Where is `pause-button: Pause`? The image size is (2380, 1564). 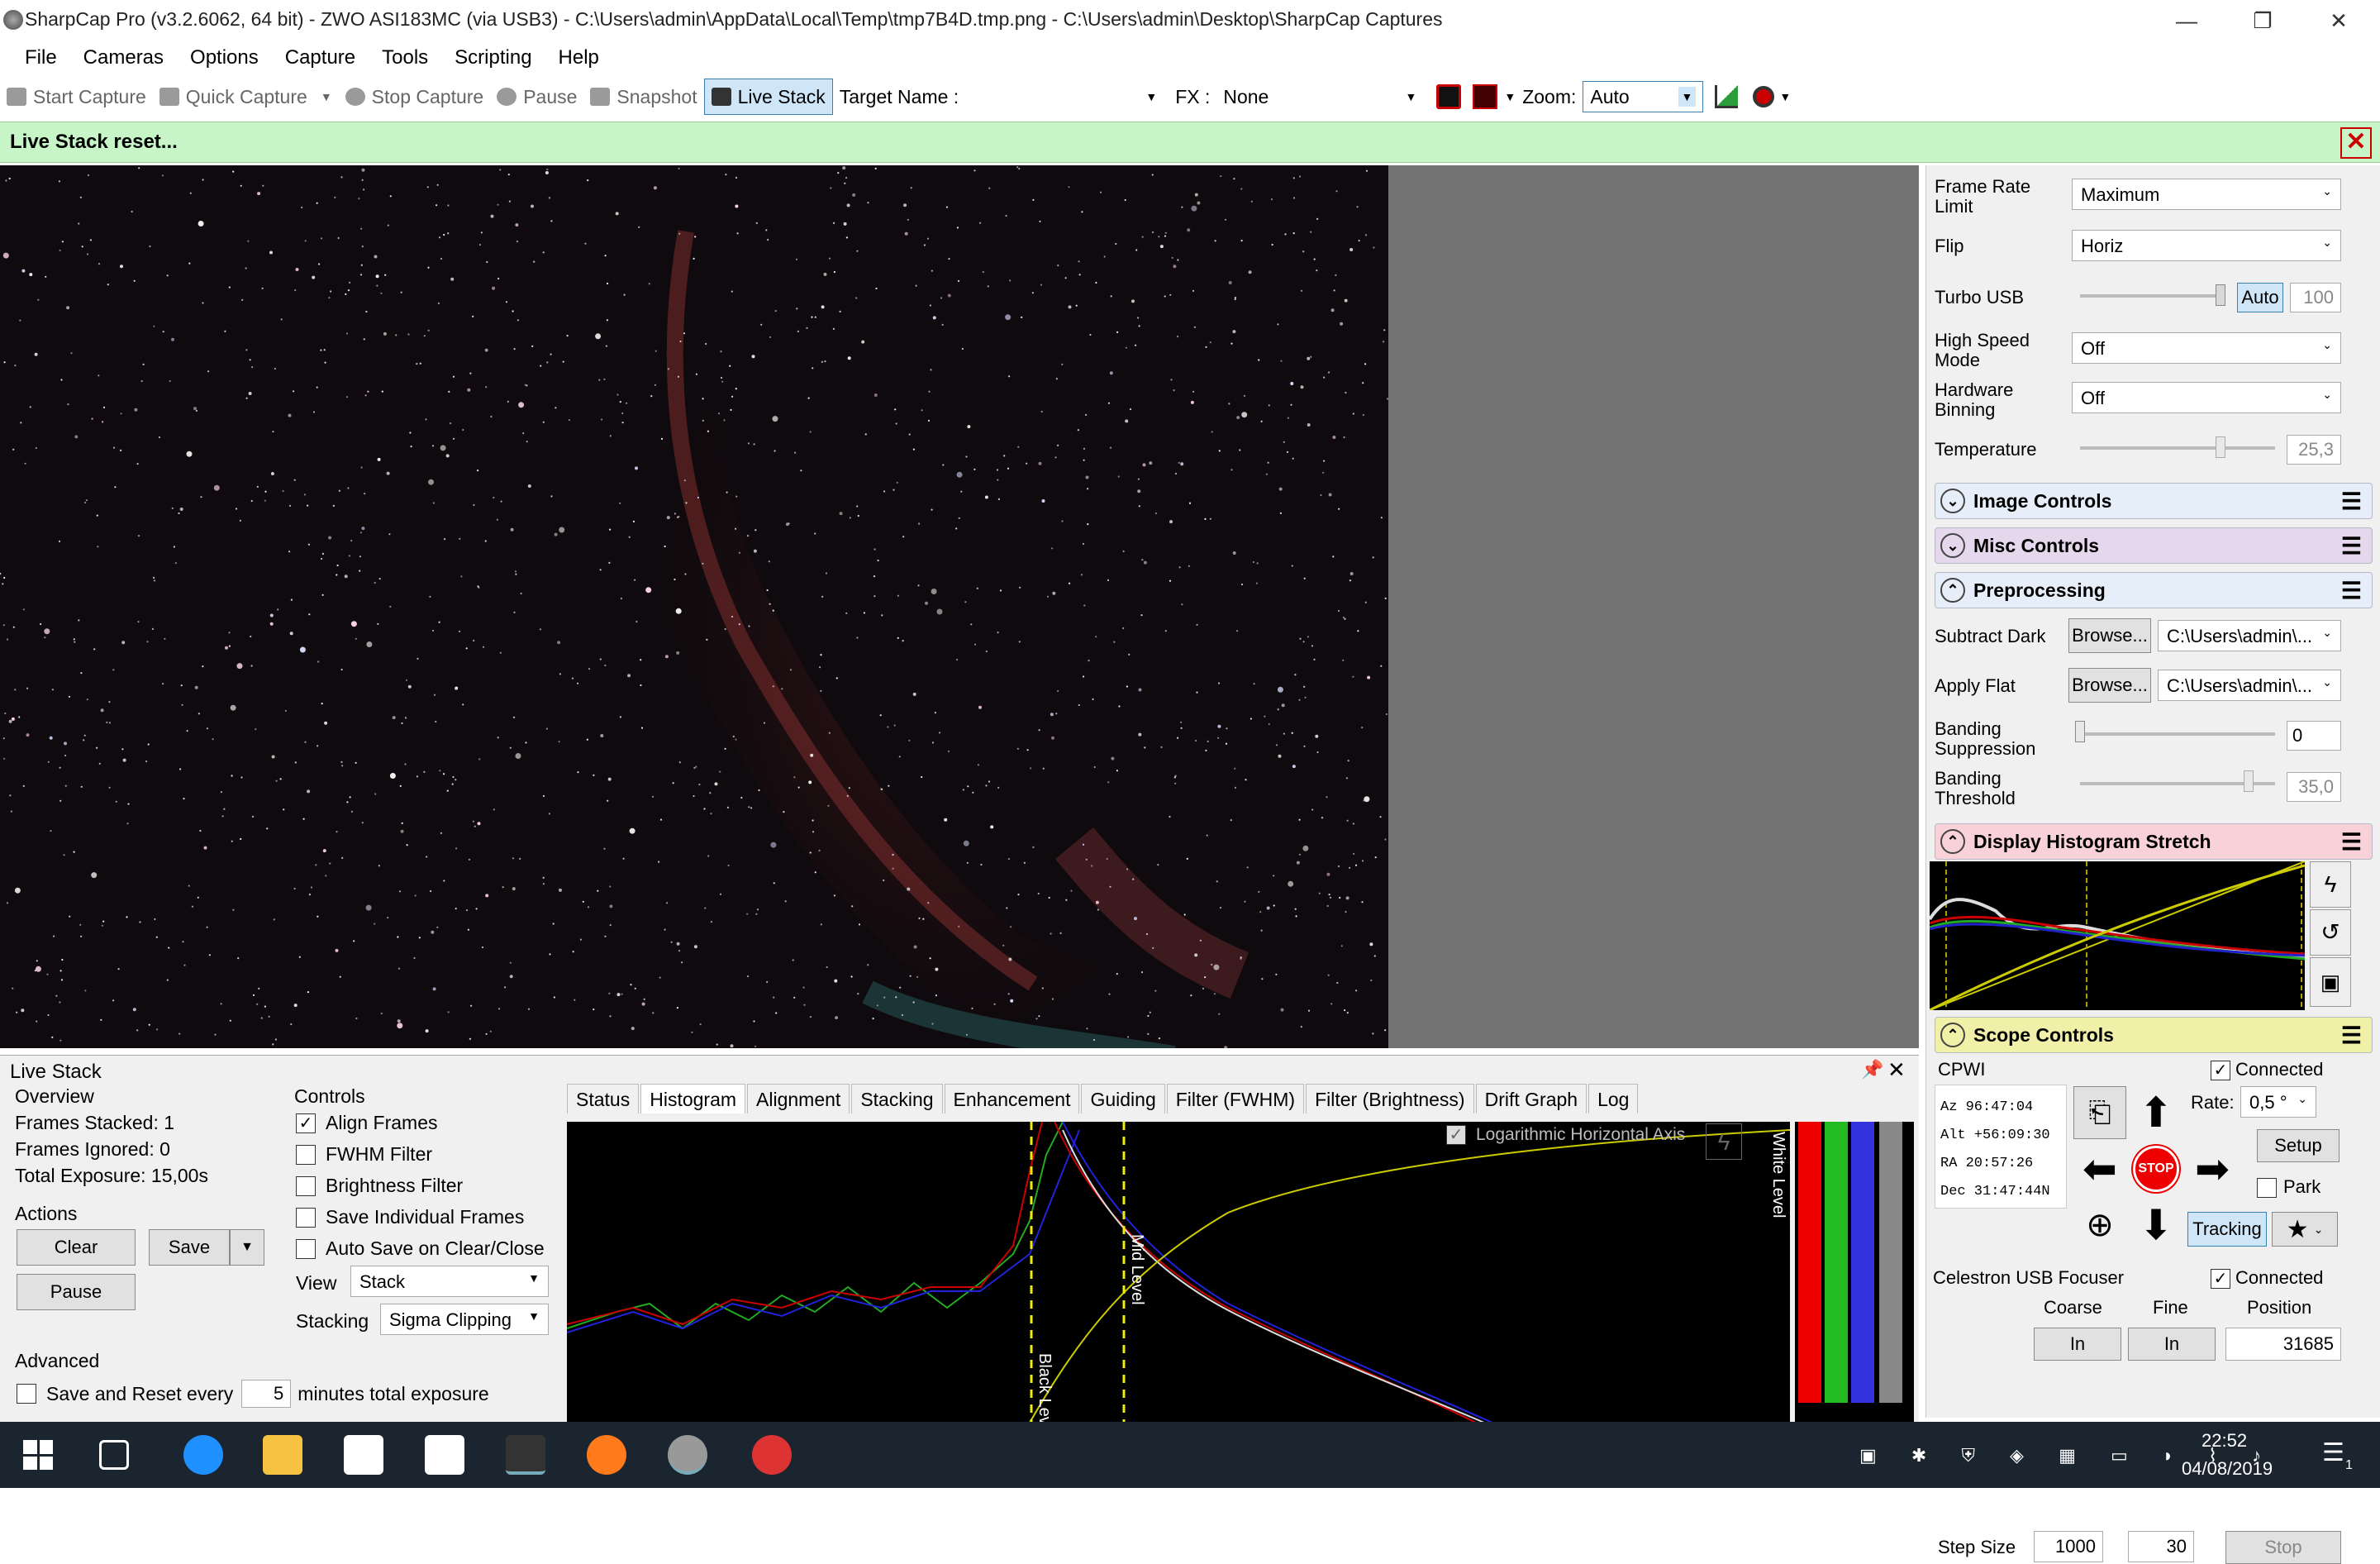
pause-button: Pause is located at coordinates (536, 97).